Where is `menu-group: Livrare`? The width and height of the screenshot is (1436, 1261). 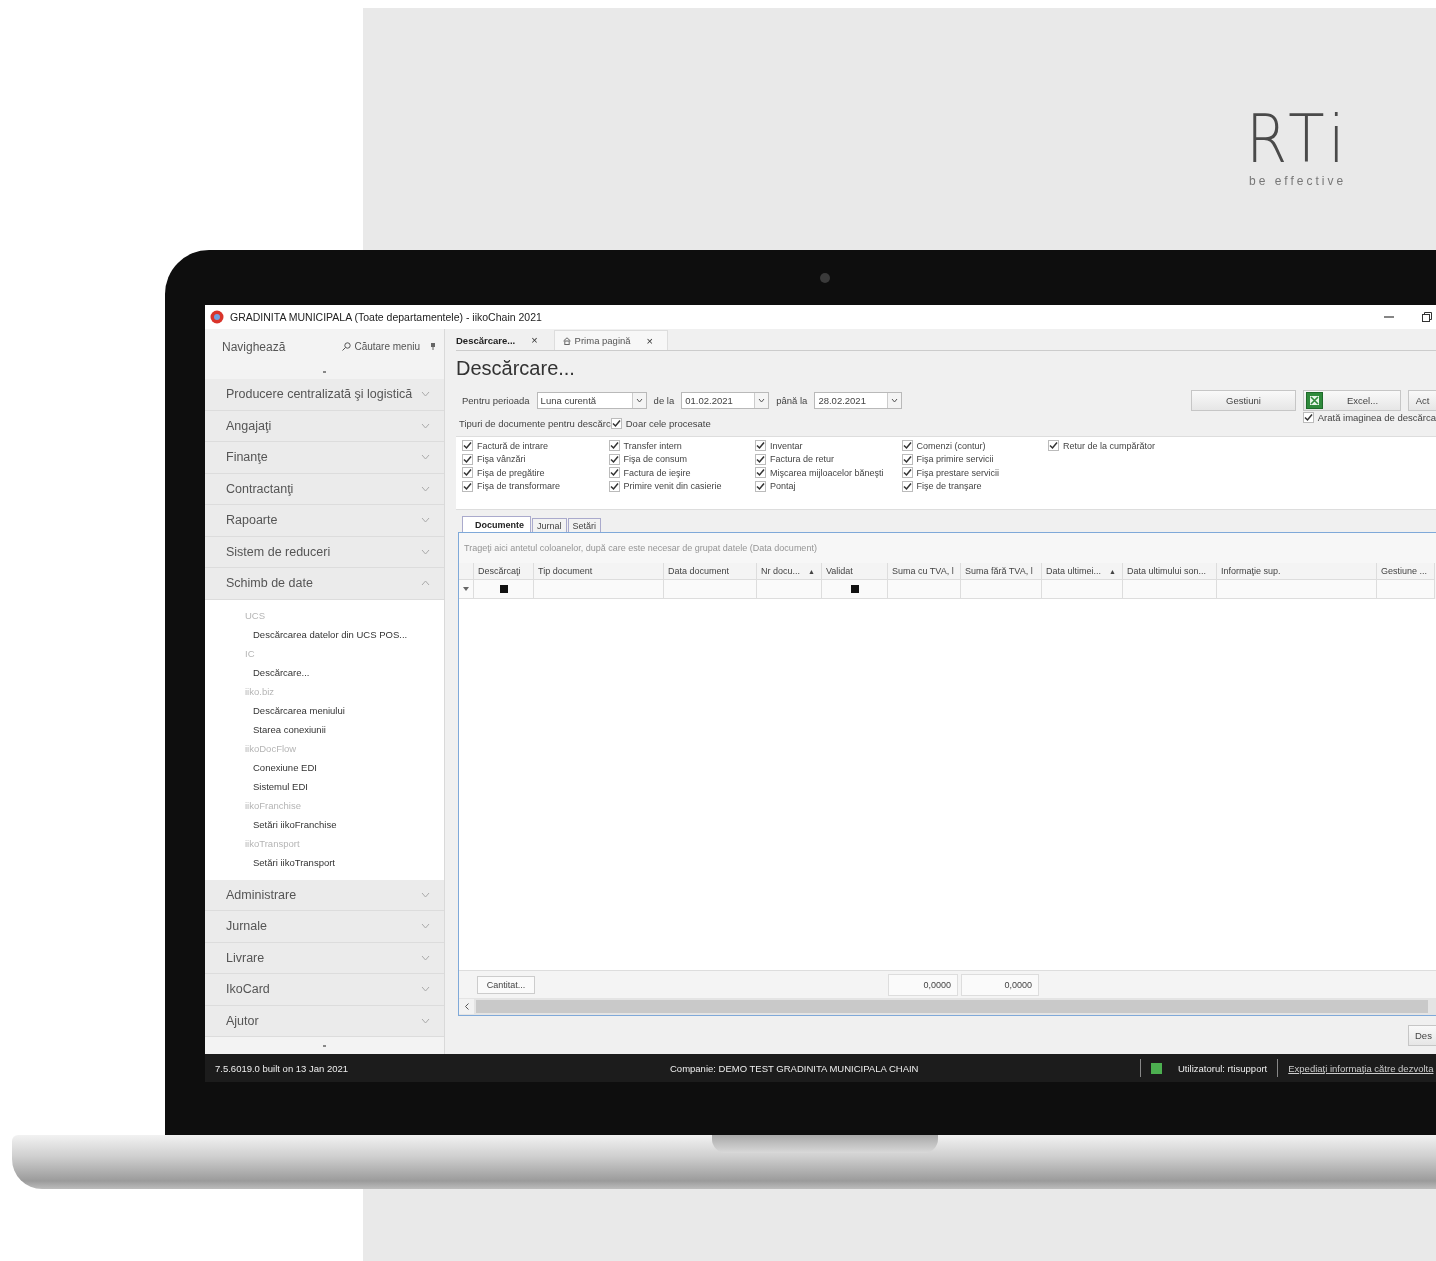 menu-group: Livrare is located at coordinates (324, 958).